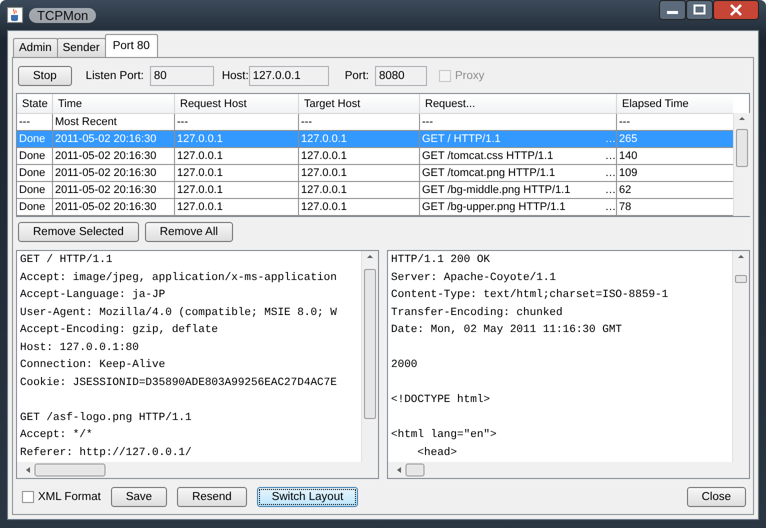 Image resolution: width=766 pixels, height=528 pixels. Describe the element at coordinates (437, 453) in the screenshot. I see `text-line: <head>` at that location.